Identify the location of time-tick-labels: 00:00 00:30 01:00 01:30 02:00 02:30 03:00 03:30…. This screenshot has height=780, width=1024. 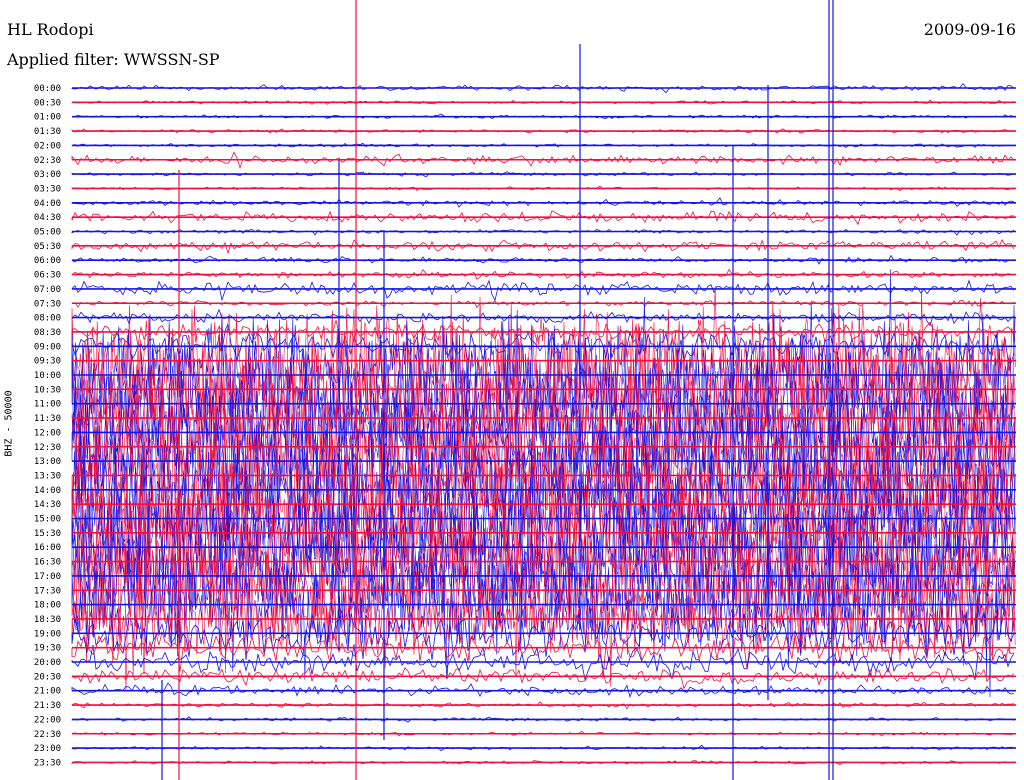
(47, 426).